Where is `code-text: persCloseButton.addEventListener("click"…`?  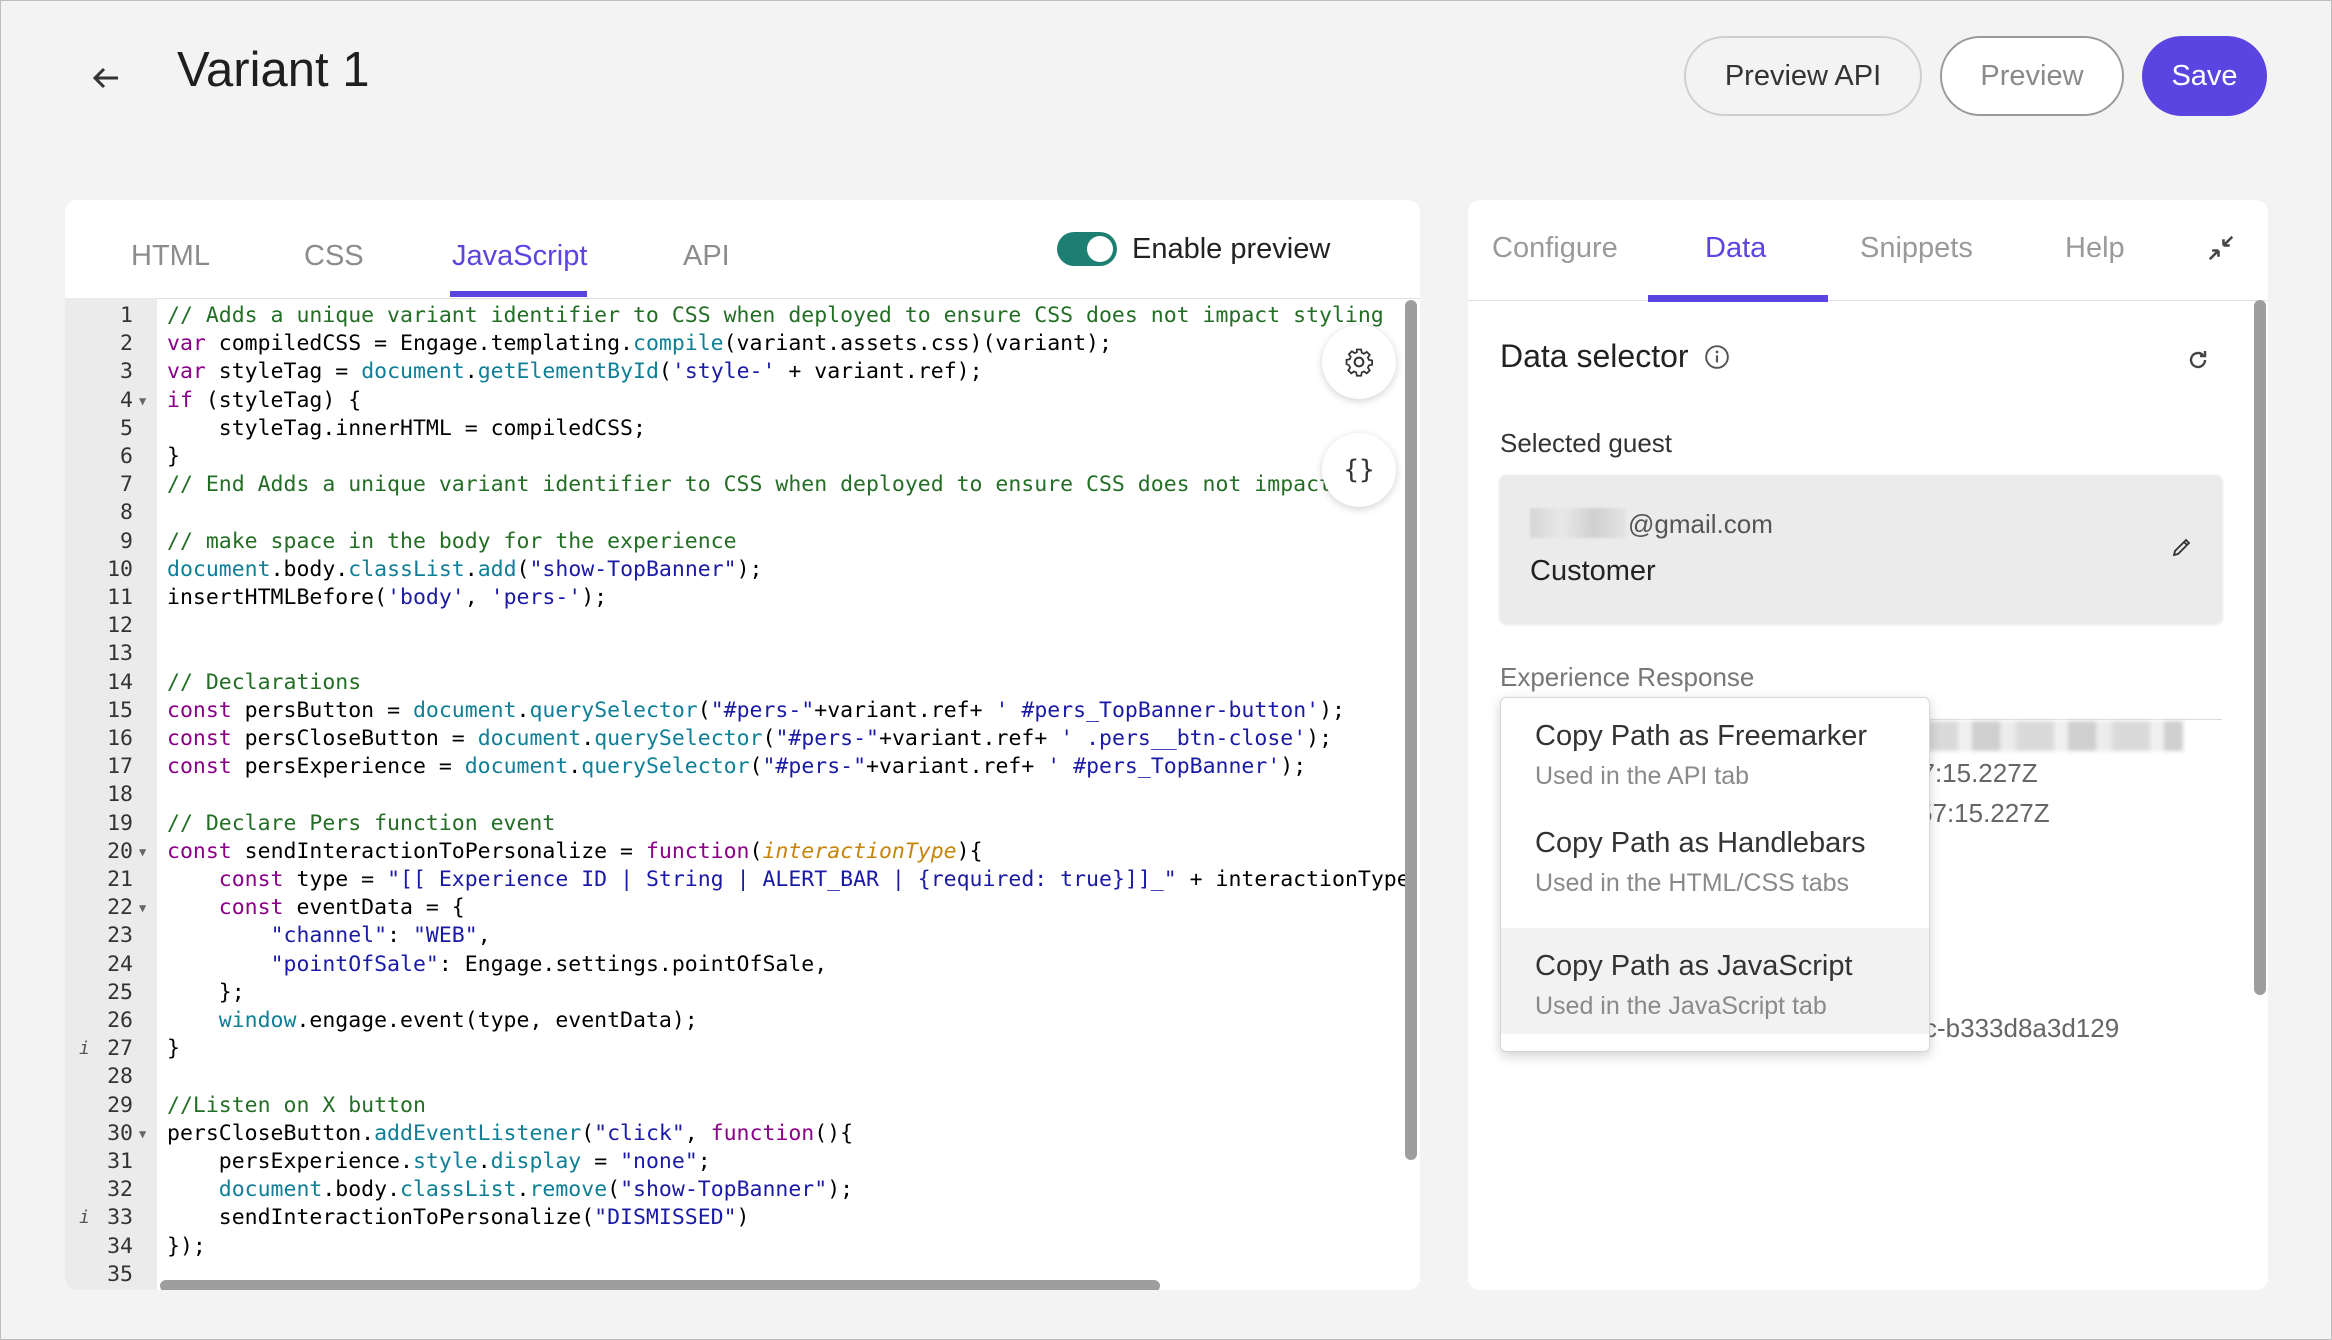 code-text: persCloseButton.addEventListener("click"… is located at coordinates (510, 1133).